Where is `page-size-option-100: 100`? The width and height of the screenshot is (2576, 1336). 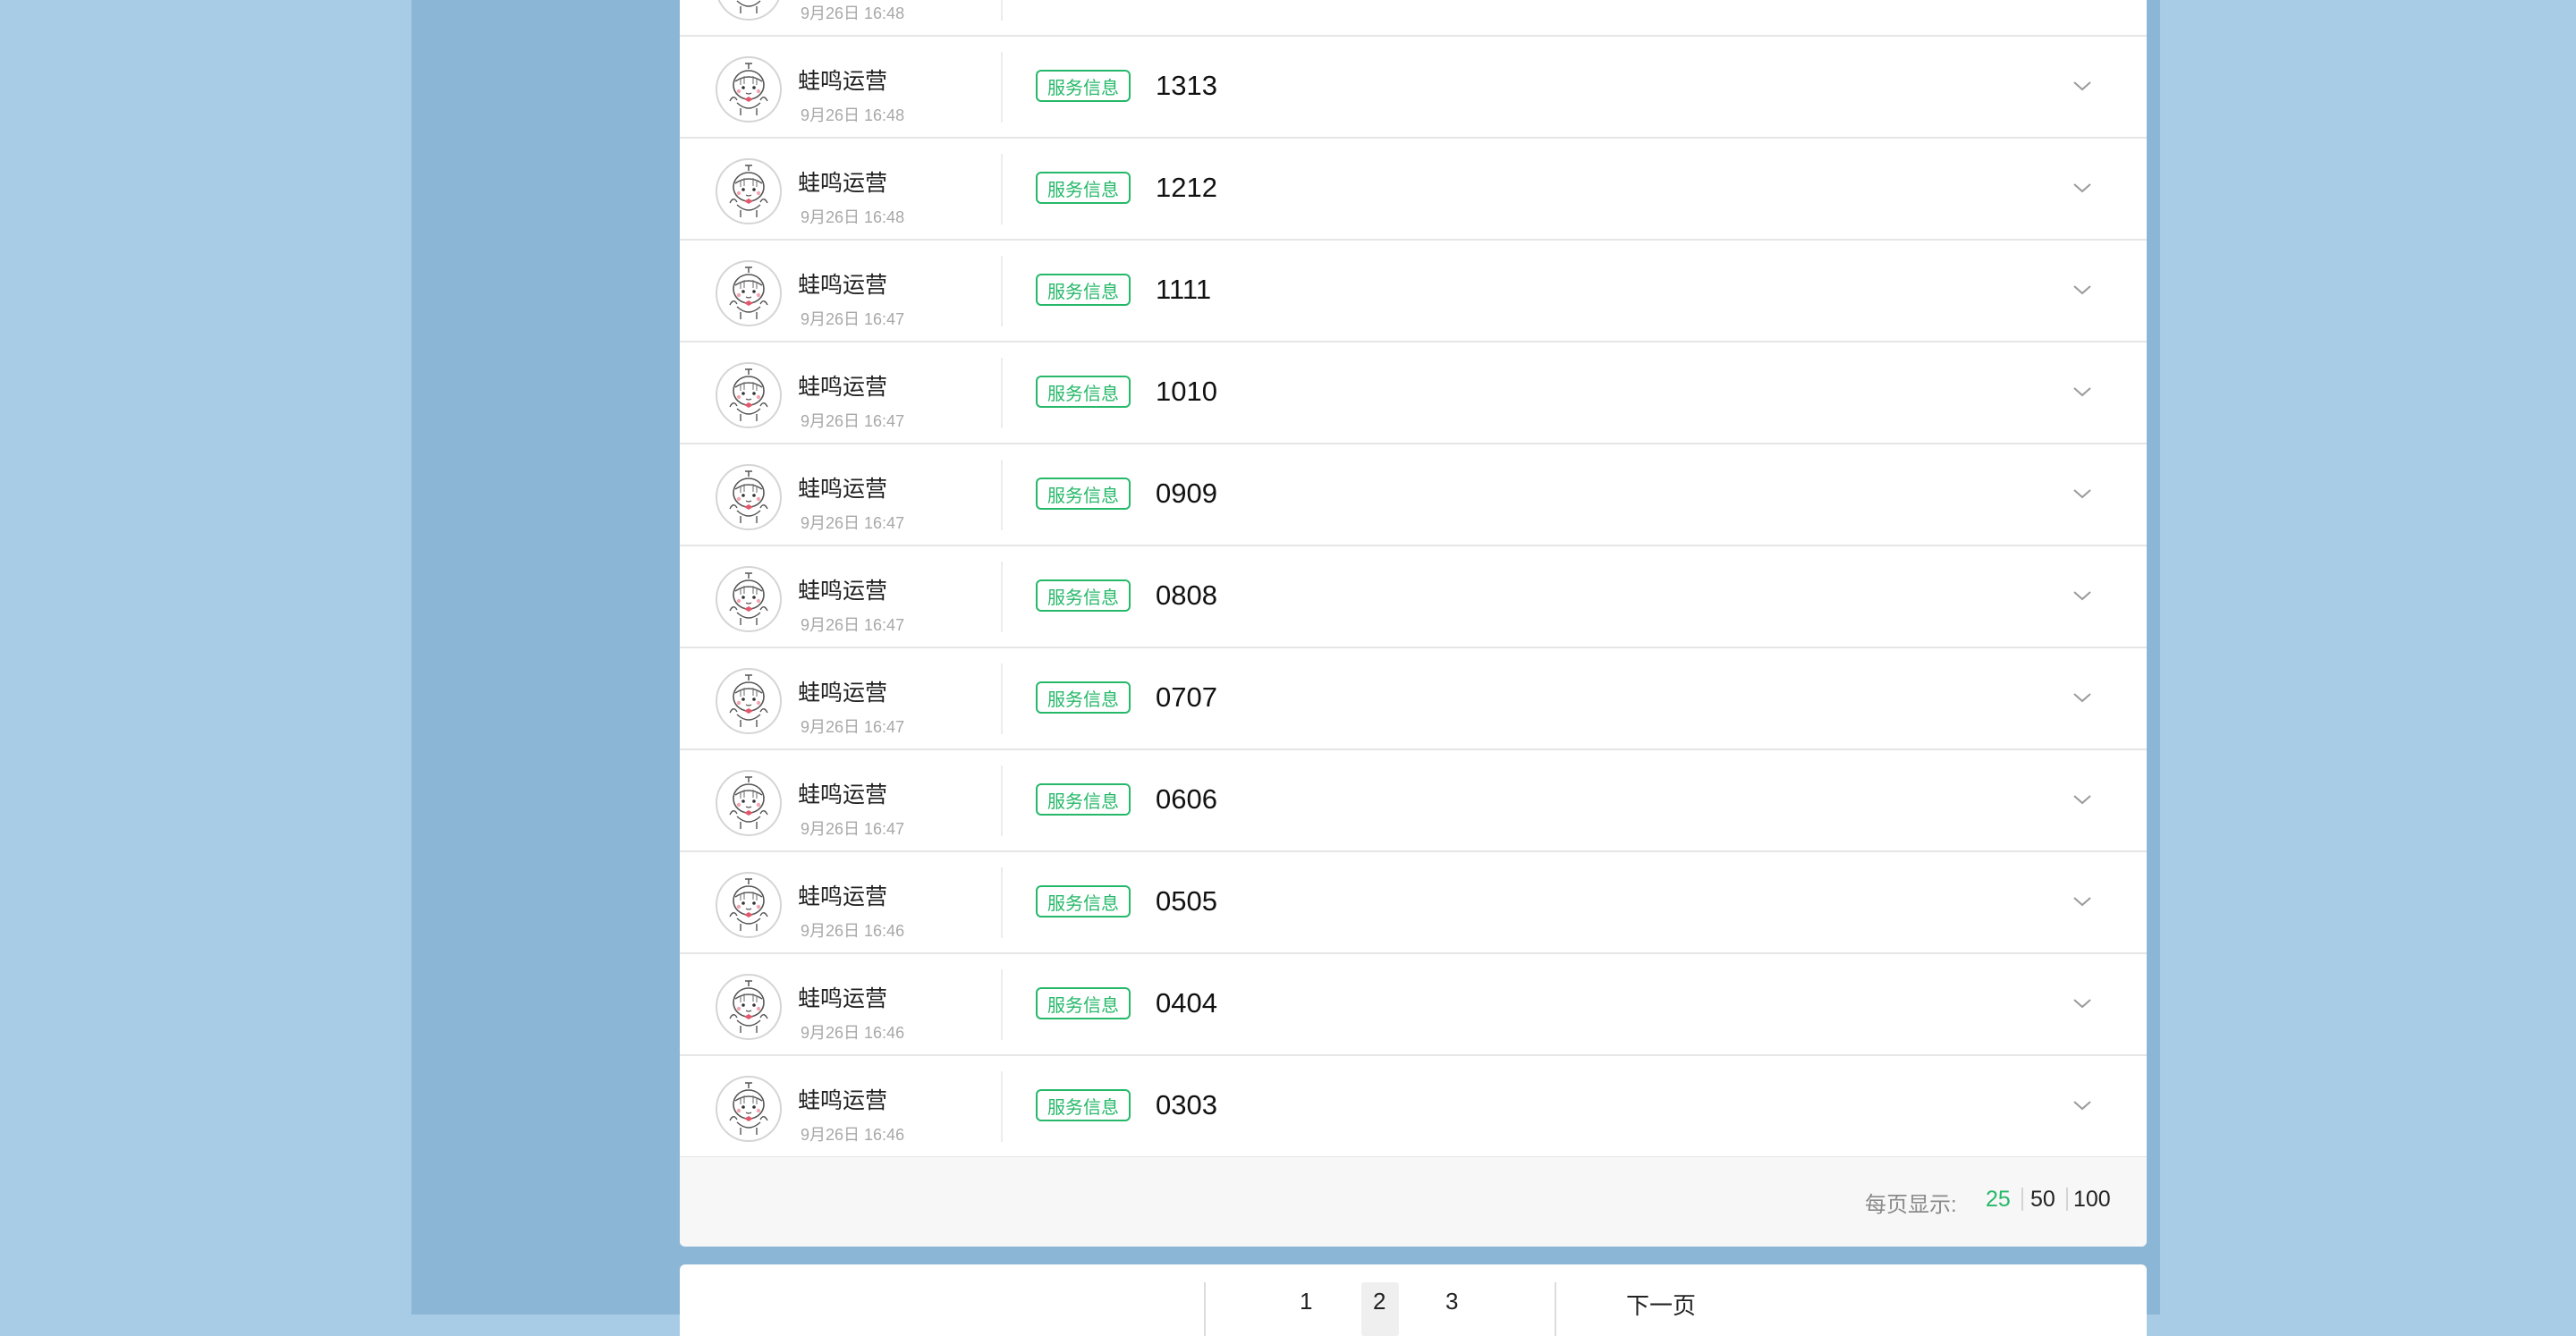 page-size-option-100: 100 is located at coordinates (2092, 1200).